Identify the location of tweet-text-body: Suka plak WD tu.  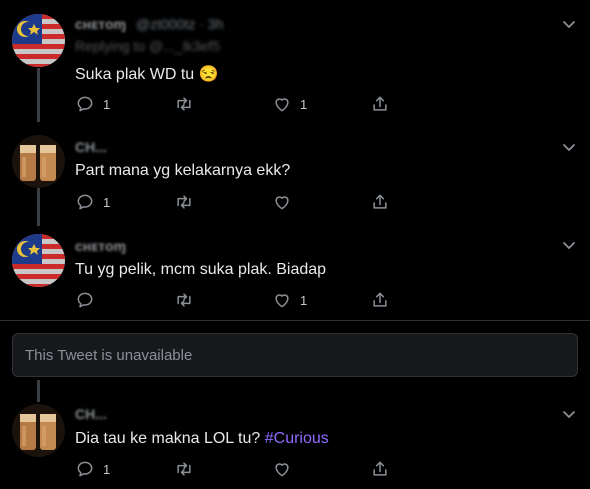
(135, 74).